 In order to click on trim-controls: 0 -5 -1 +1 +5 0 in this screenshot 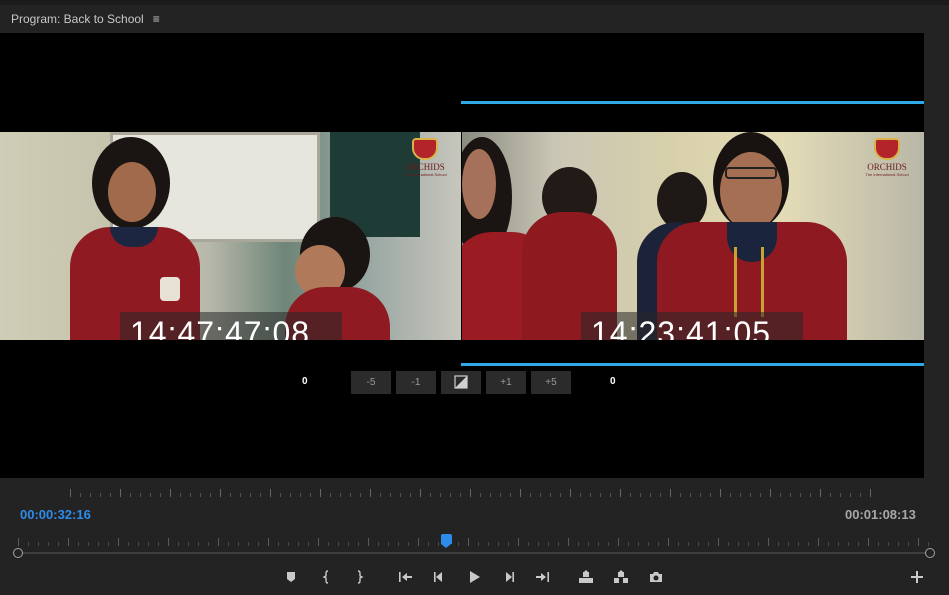, I will do `click(462, 383)`.